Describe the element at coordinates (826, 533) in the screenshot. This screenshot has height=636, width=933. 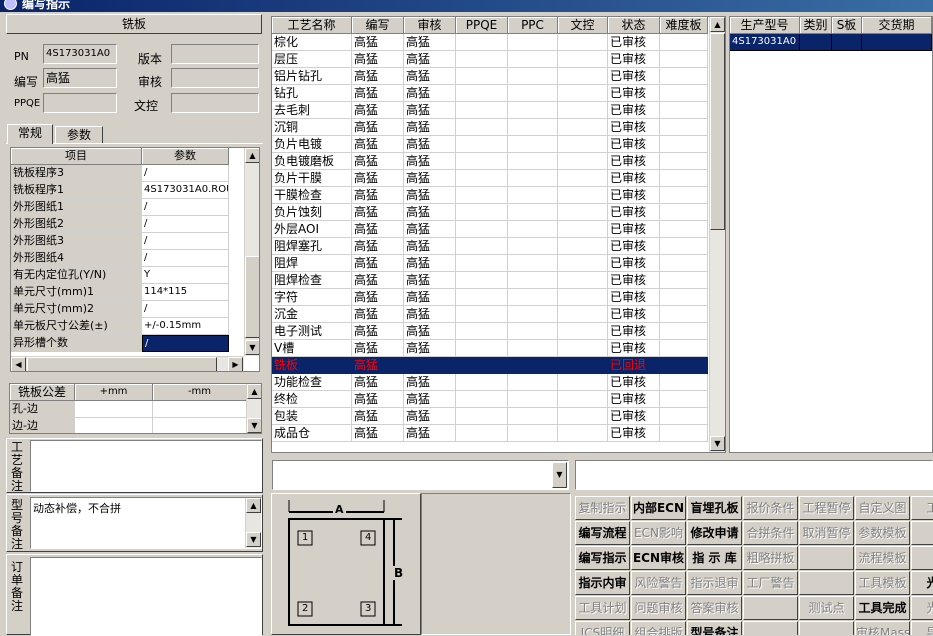
I see `action-button: 取消暂停` at that location.